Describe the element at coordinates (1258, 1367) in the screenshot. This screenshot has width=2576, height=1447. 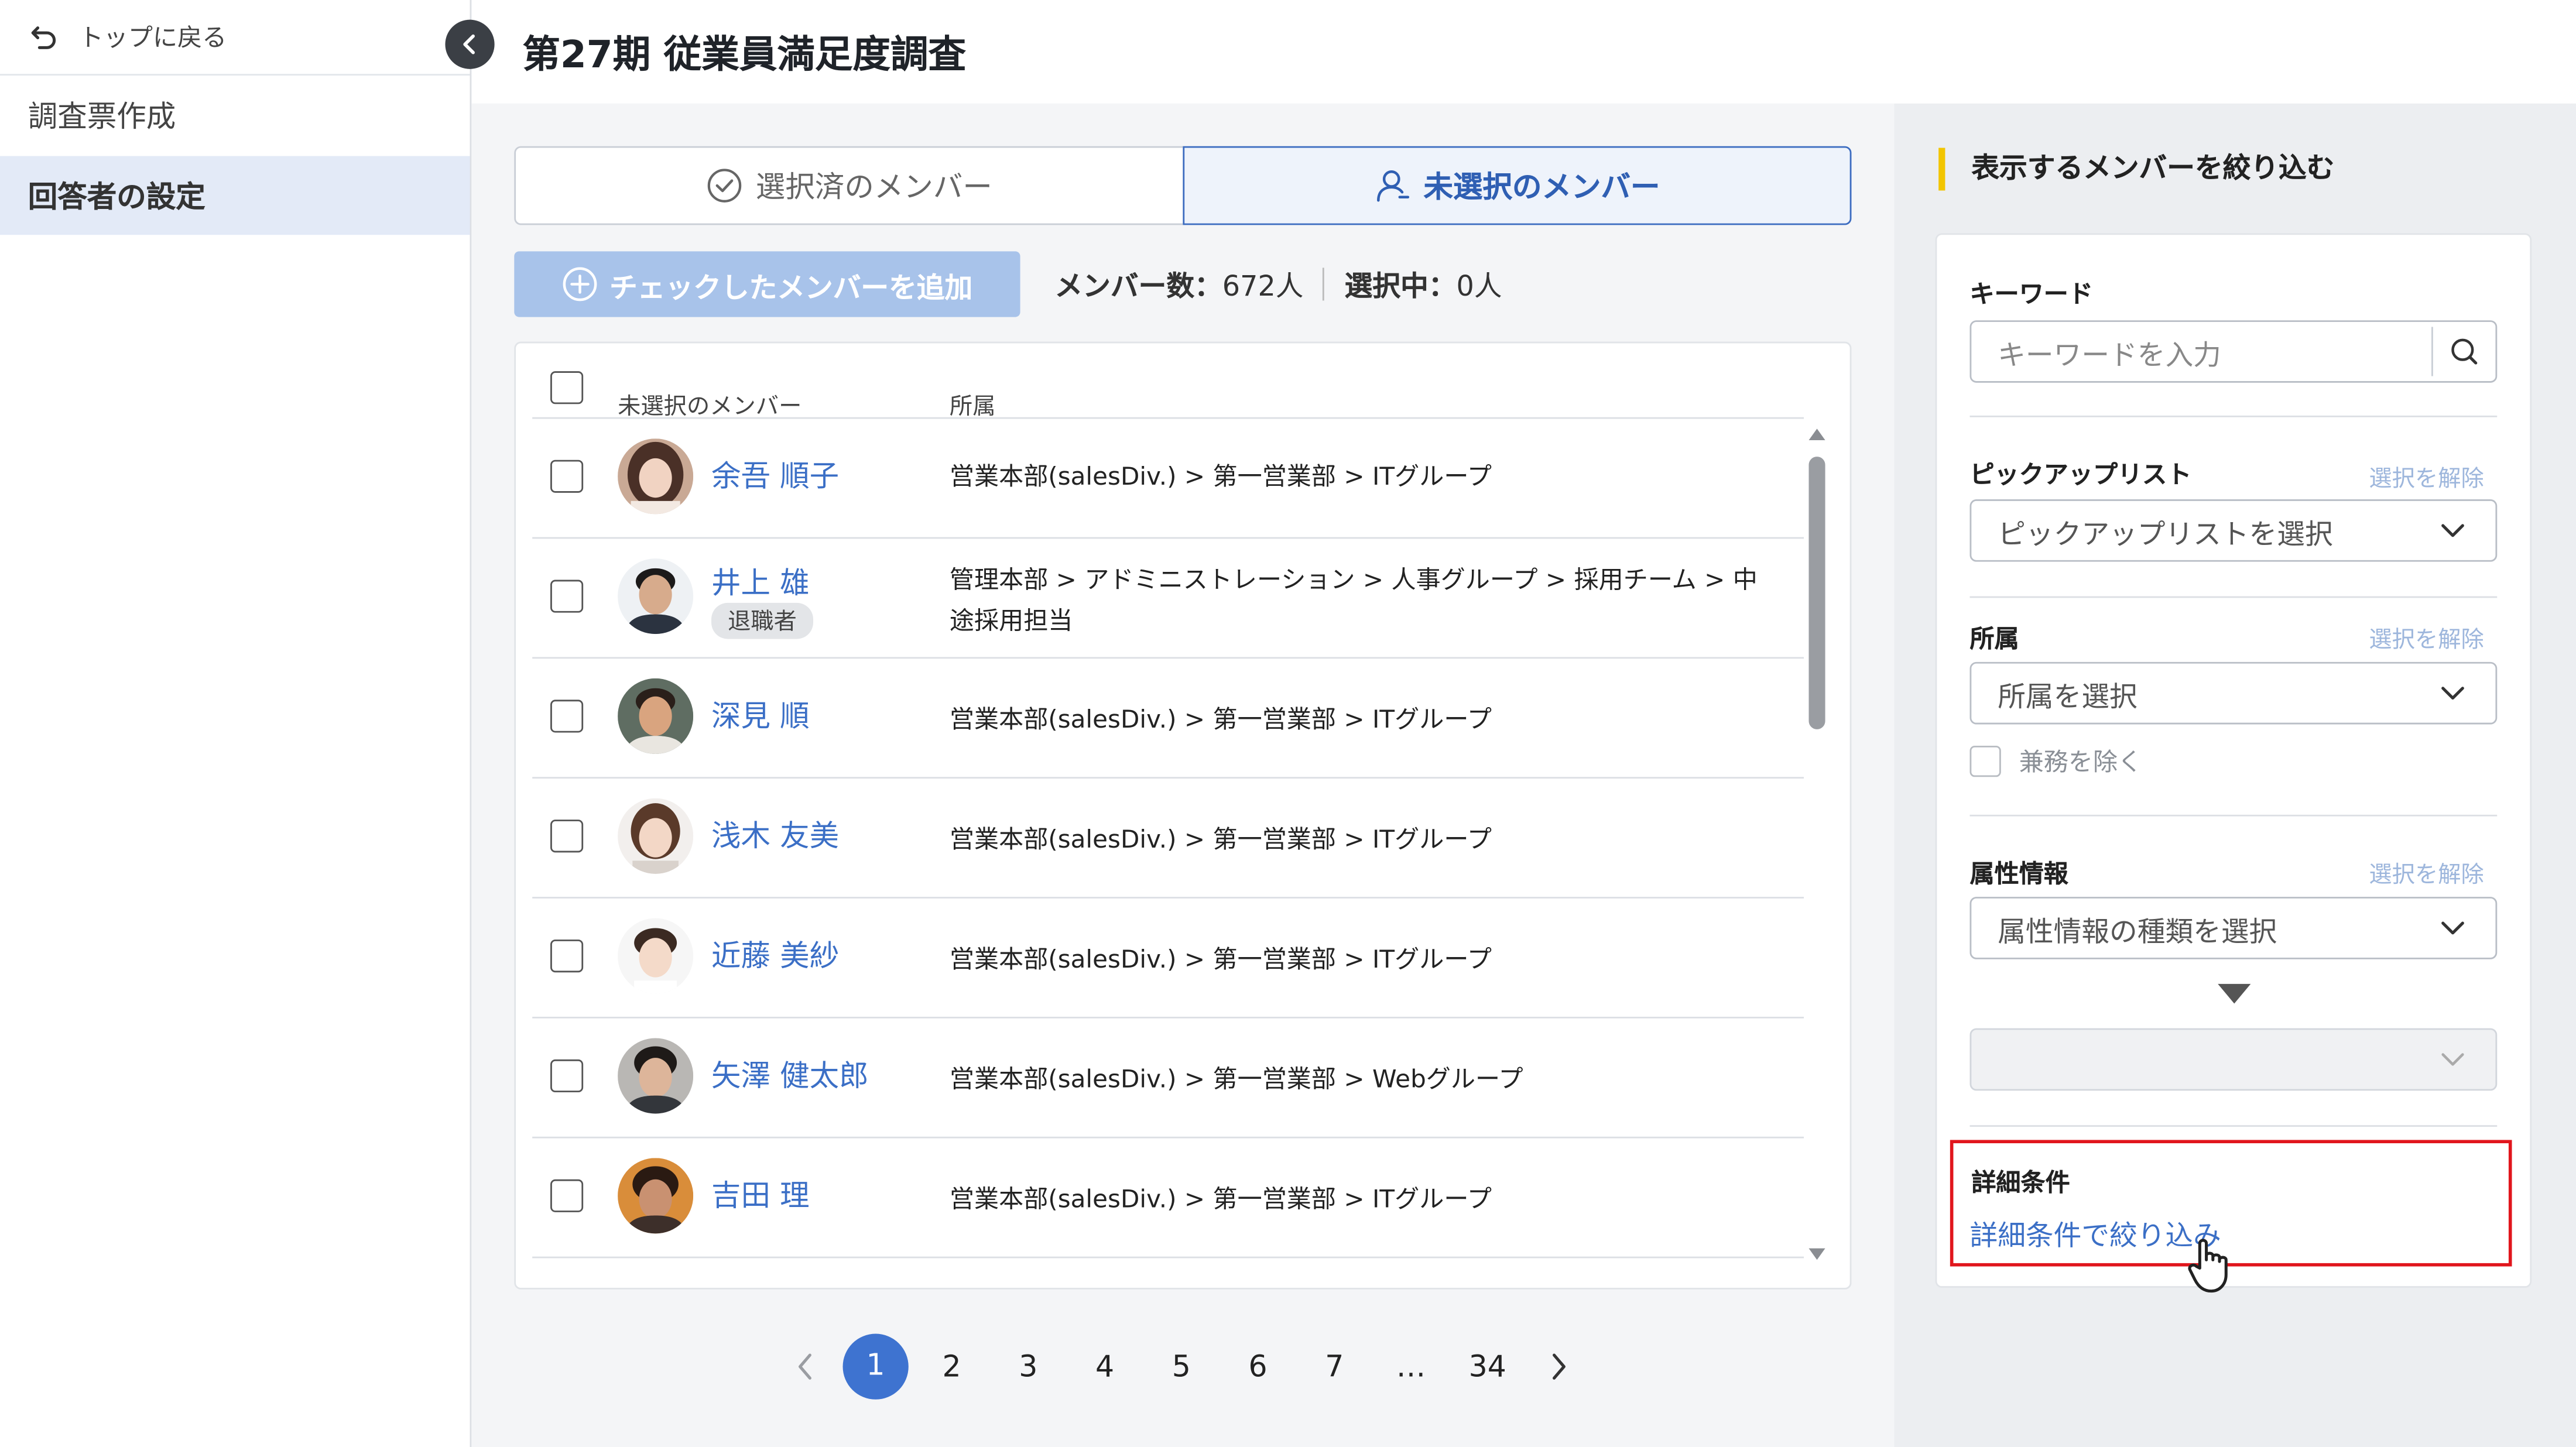
I see `page-button-6: 6` at that location.